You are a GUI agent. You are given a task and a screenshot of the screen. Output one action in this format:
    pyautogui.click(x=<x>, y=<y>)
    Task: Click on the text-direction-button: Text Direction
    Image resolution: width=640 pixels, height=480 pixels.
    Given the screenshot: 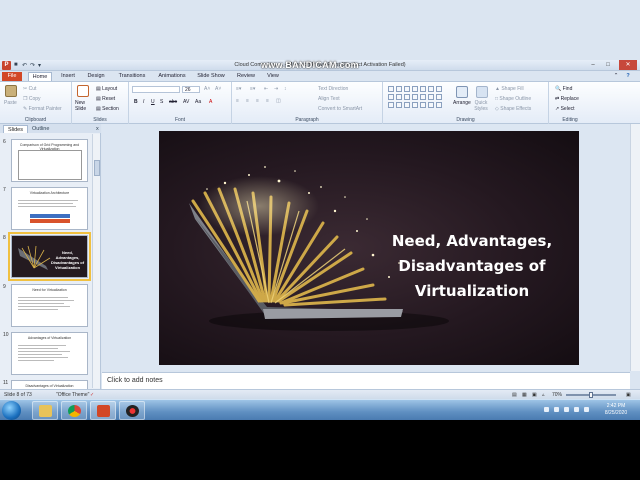 What is the action you would take?
    pyautogui.click(x=333, y=89)
    